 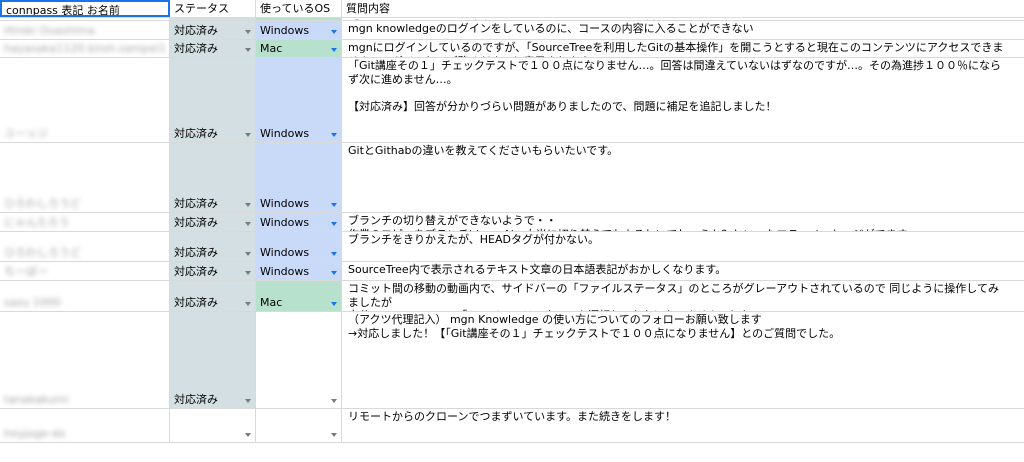 What do you see at coordinates (299, 8) in the screenshot?
I see `header-os-cell: 使っているOS` at bounding box center [299, 8].